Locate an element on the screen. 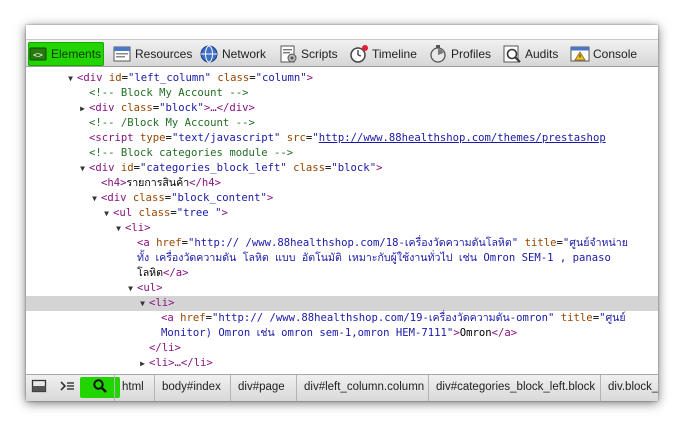 The width and height of the screenshot is (683, 426). scripts-icon is located at coordinates (288, 54).